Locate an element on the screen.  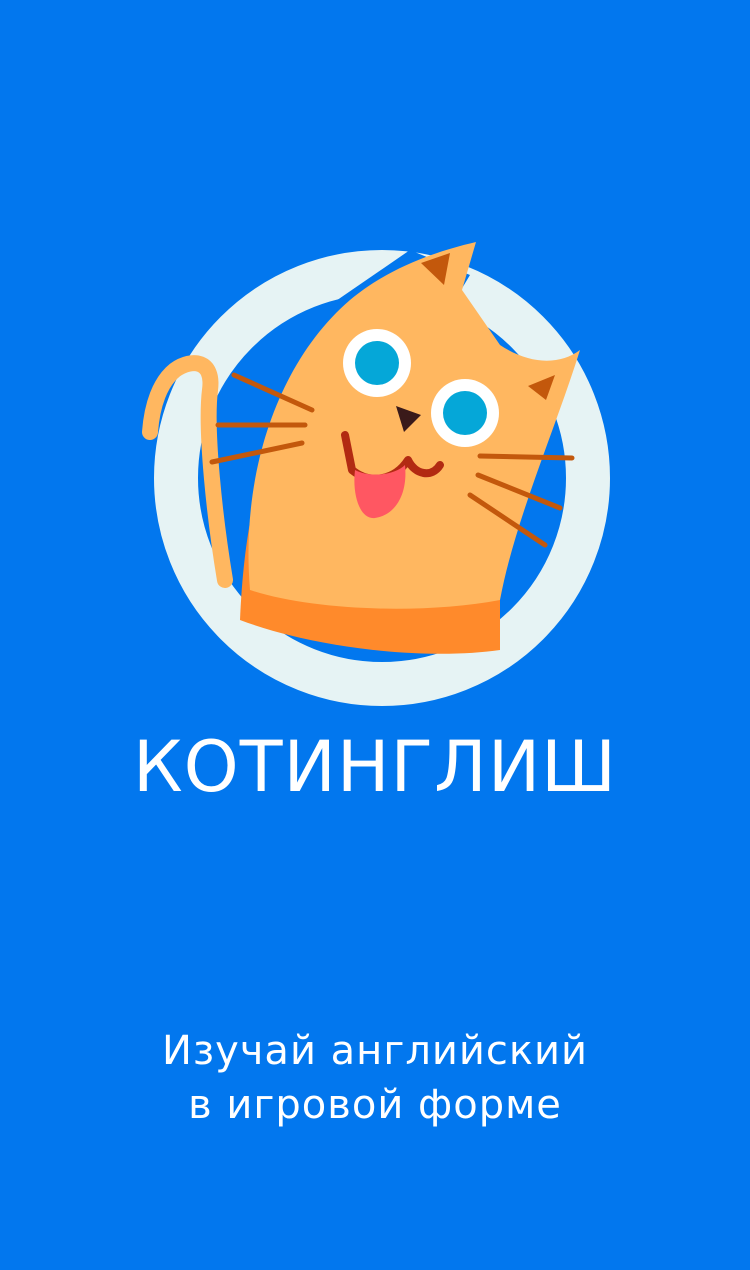
tagline-line-2: в игровой форме is located at coordinates (375, 1105).